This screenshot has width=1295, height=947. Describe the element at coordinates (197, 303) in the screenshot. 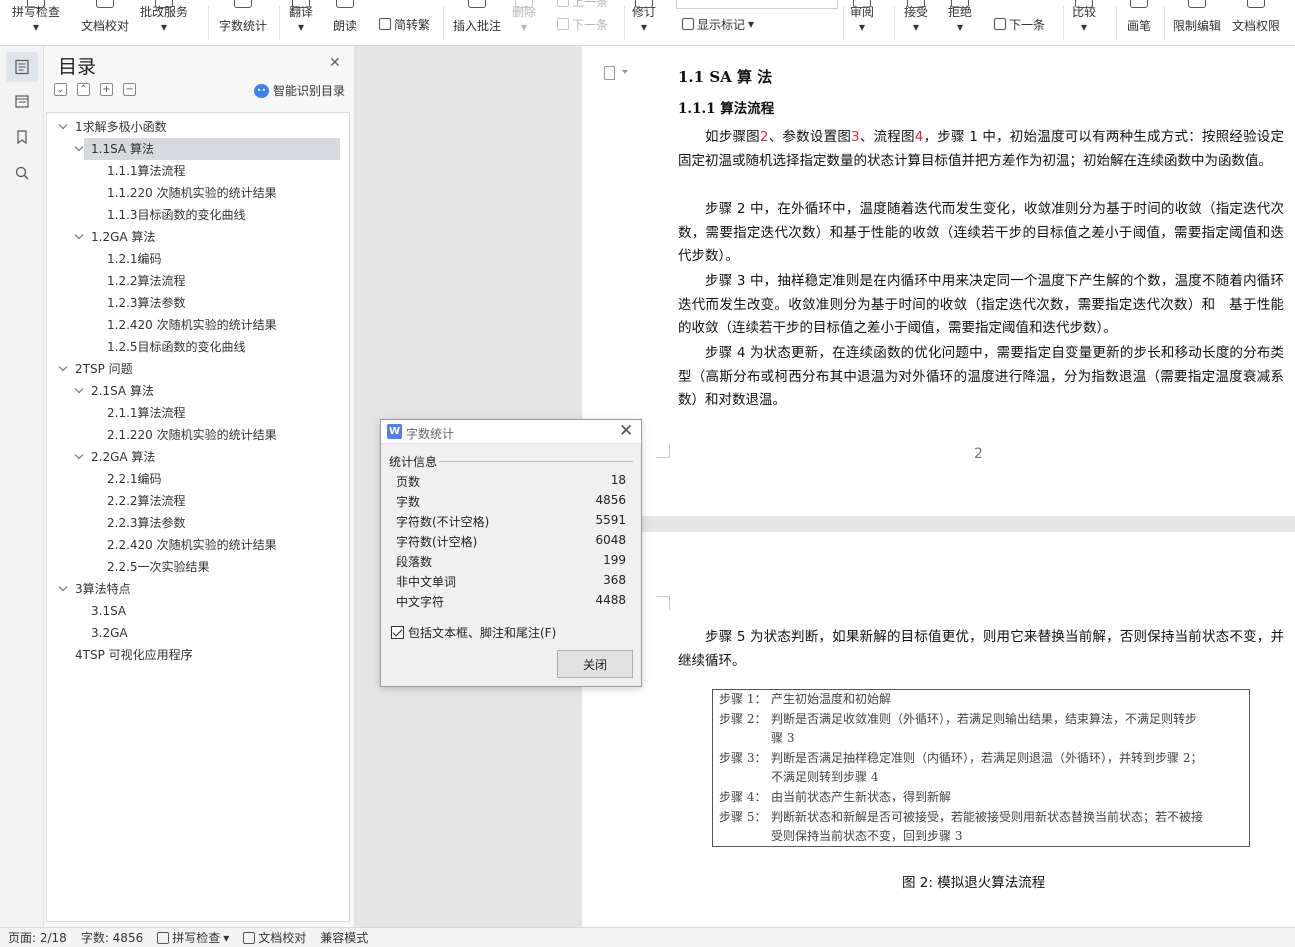

I see `toc-item: 1.2.3算法参数` at that location.